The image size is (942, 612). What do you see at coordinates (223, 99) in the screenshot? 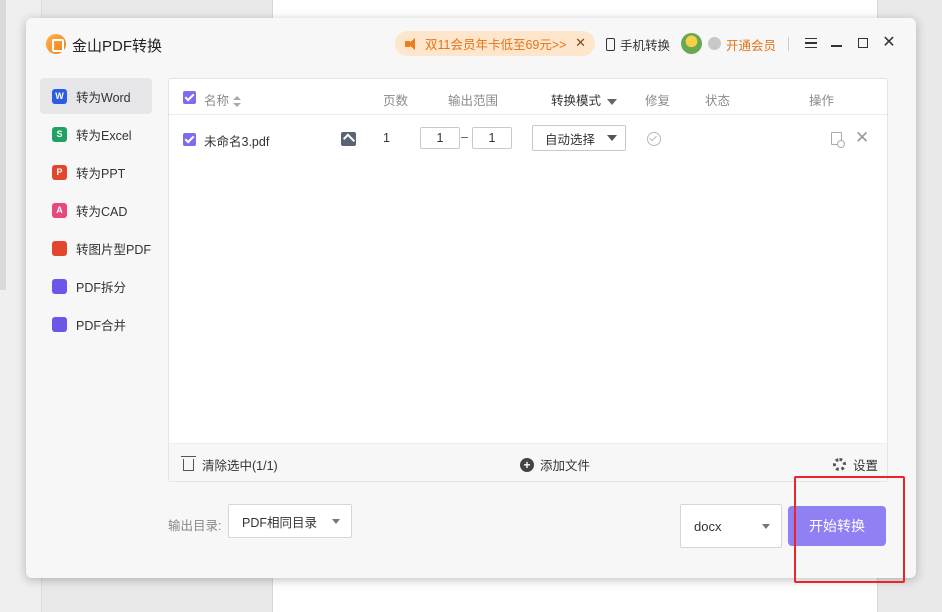
I see `header-name: 名称` at bounding box center [223, 99].